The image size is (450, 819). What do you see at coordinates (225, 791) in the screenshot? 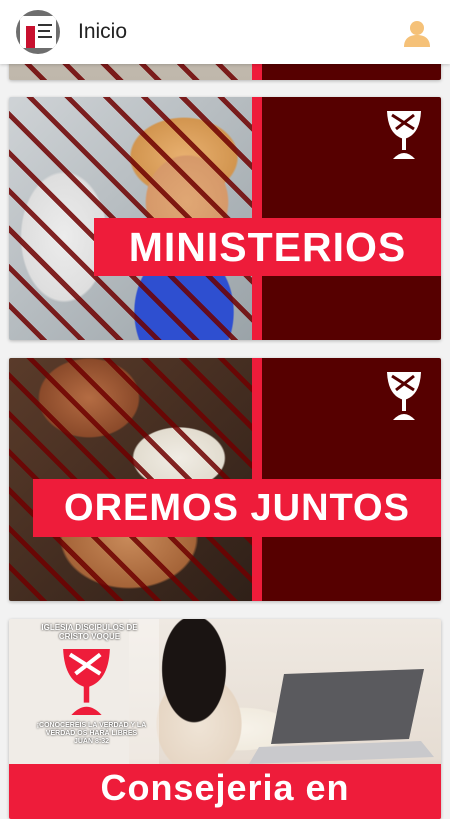
I see `card-title-banner: Consejeria en` at bounding box center [225, 791].